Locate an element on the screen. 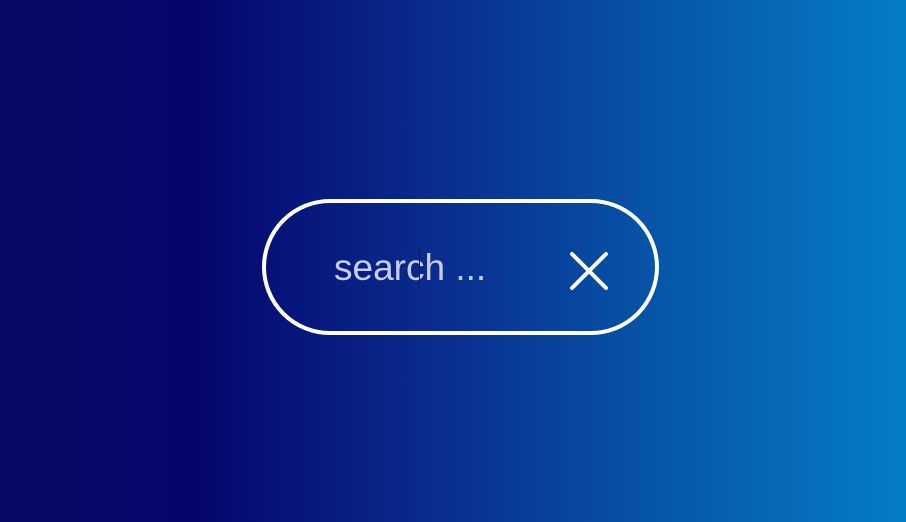 The height and width of the screenshot is (522, 906). close-icon is located at coordinates (589, 271).